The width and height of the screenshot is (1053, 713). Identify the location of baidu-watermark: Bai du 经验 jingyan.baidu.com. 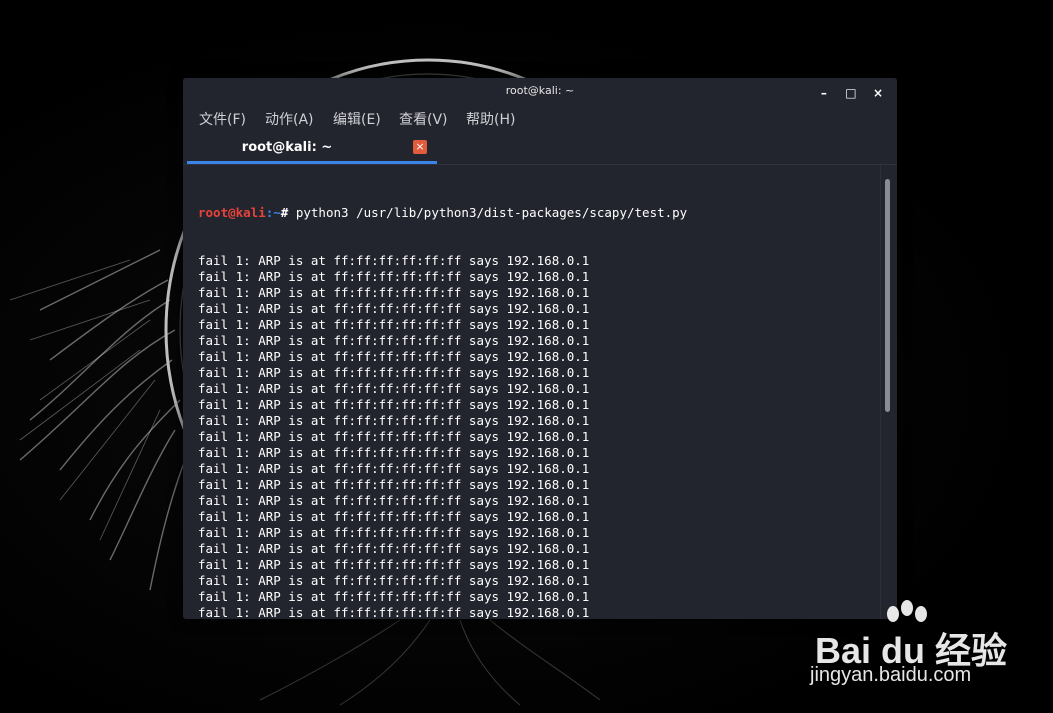
(927, 655).